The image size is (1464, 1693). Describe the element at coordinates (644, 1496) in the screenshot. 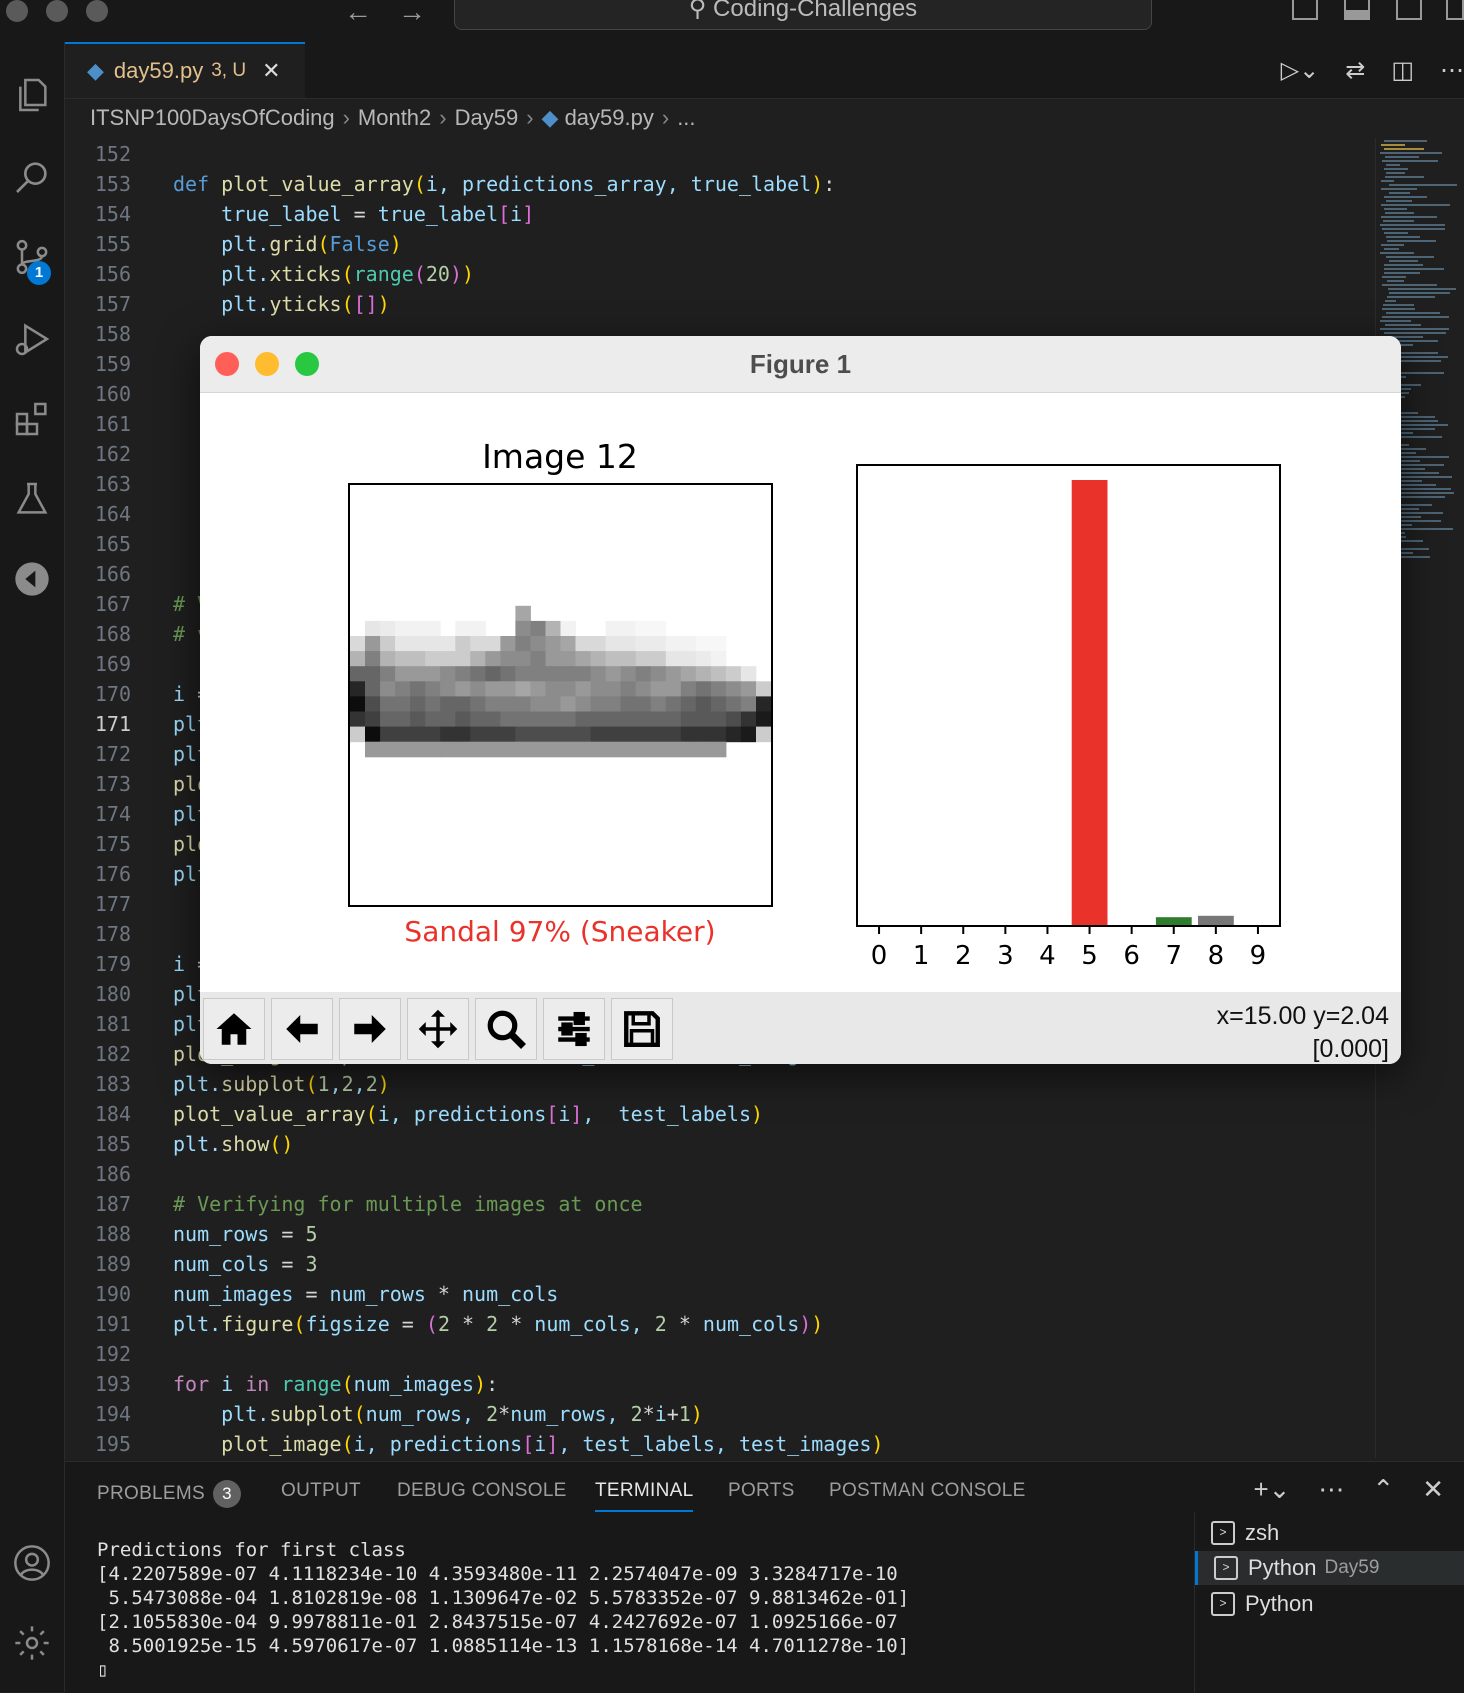

I see `tab-terminal: TERMINAL` at that location.